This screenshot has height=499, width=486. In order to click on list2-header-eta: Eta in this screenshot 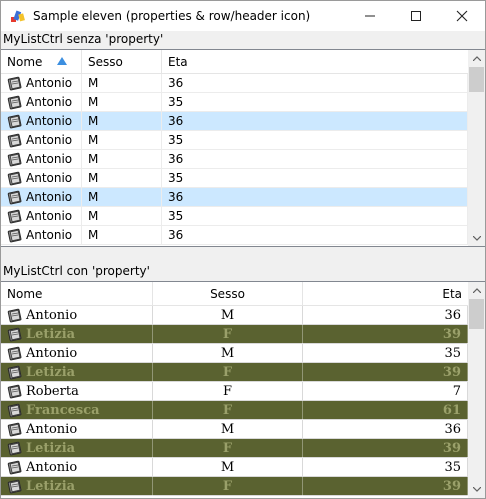, I will do `click(385, 294)`.